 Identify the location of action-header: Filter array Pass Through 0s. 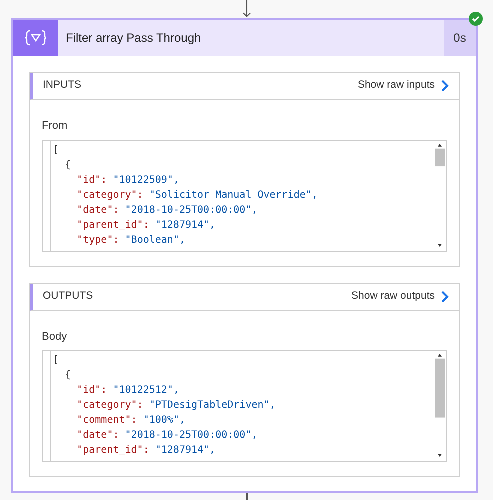
(244, 38).